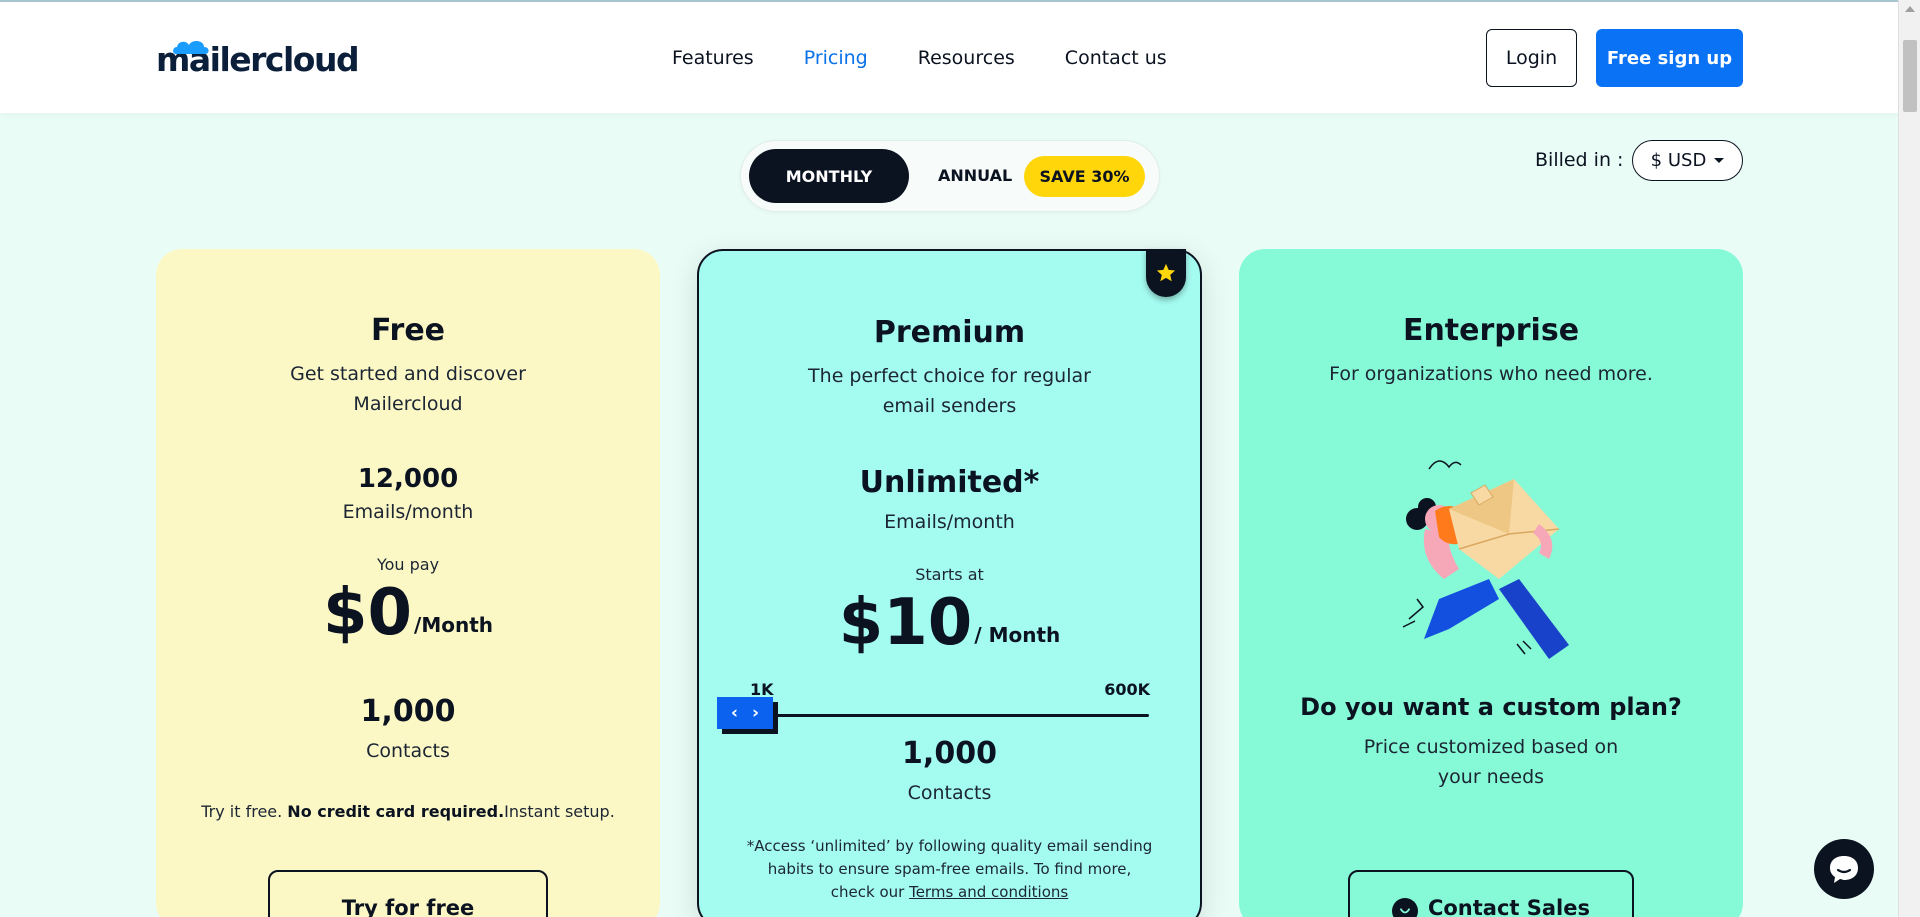 The image size is (1920, 917). Describe the element at coordinates (975, 175) in the screenshot. I see `annual-option: ANNUAL` at that location.